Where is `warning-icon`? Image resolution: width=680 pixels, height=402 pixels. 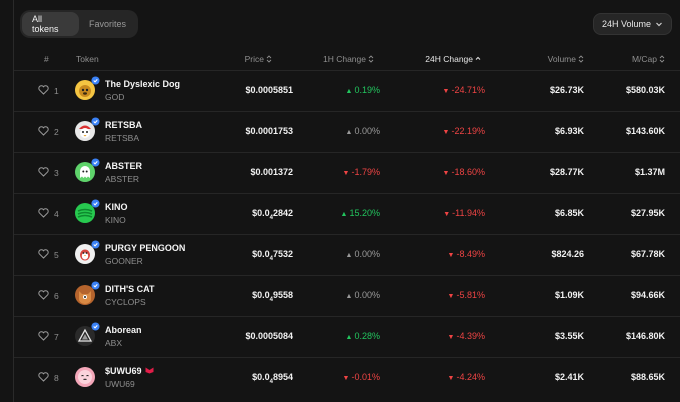 warning-icon is located at coordinates (149, 370).